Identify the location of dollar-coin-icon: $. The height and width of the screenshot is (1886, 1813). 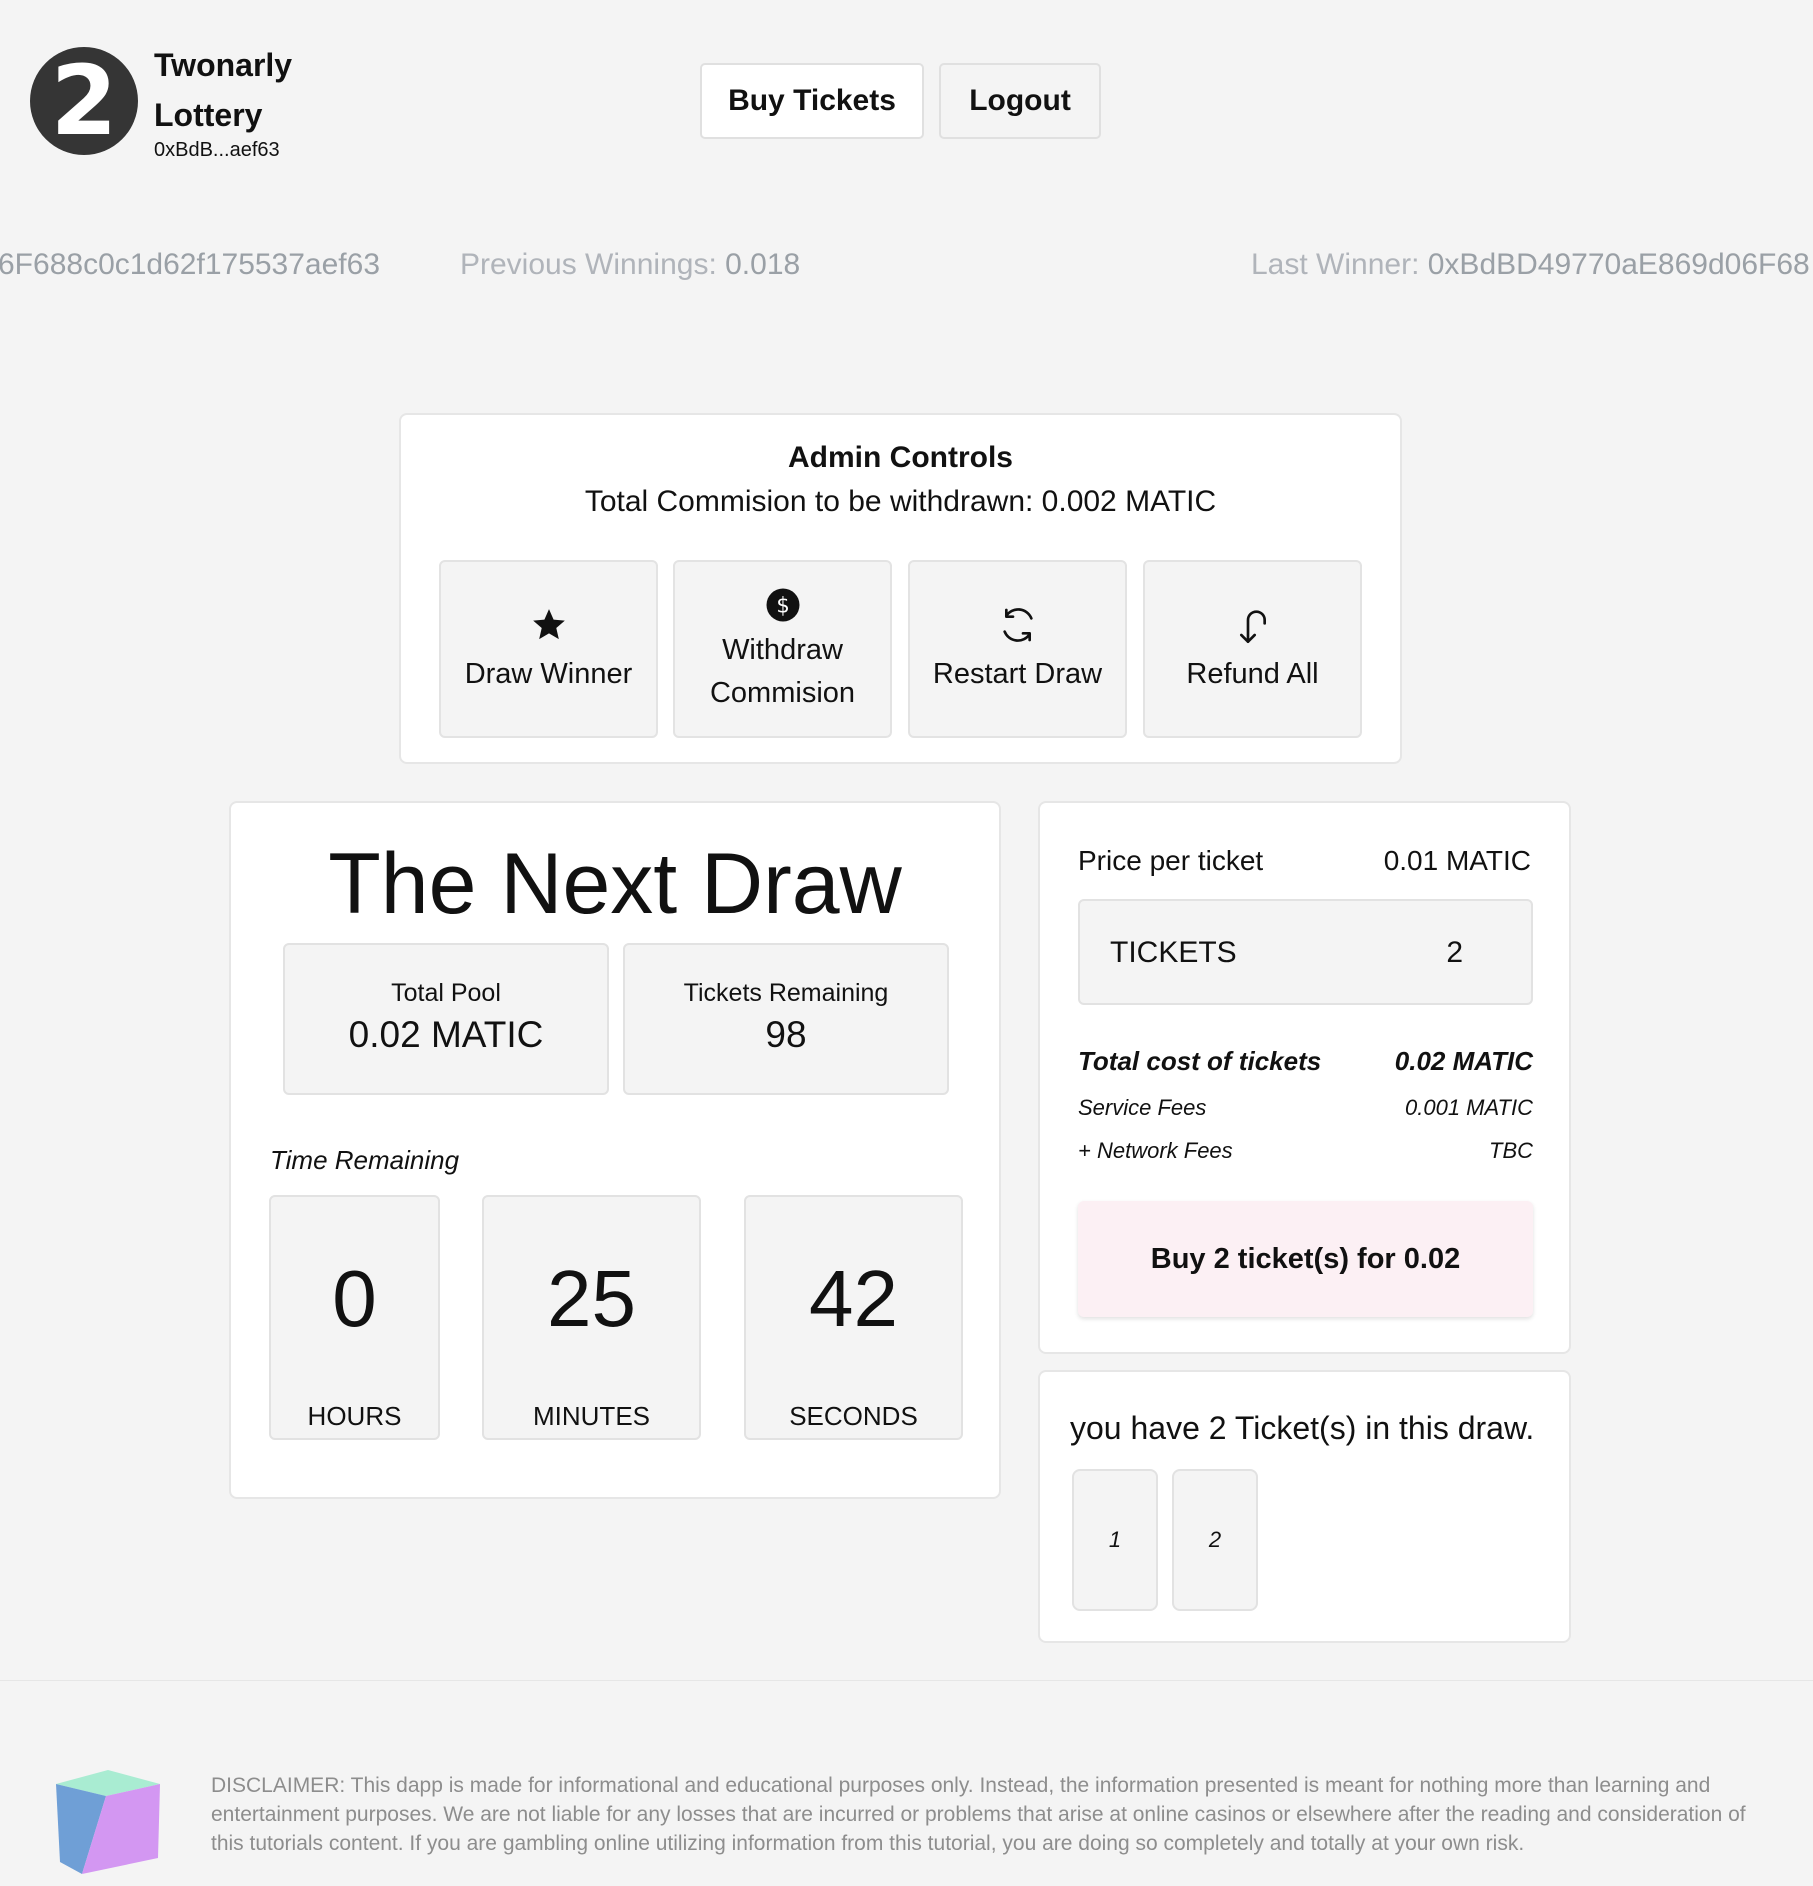
(783, 605).